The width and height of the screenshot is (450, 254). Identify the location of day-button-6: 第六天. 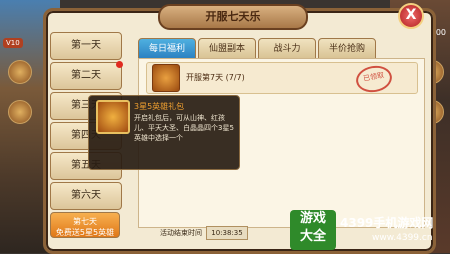
(86, 196).